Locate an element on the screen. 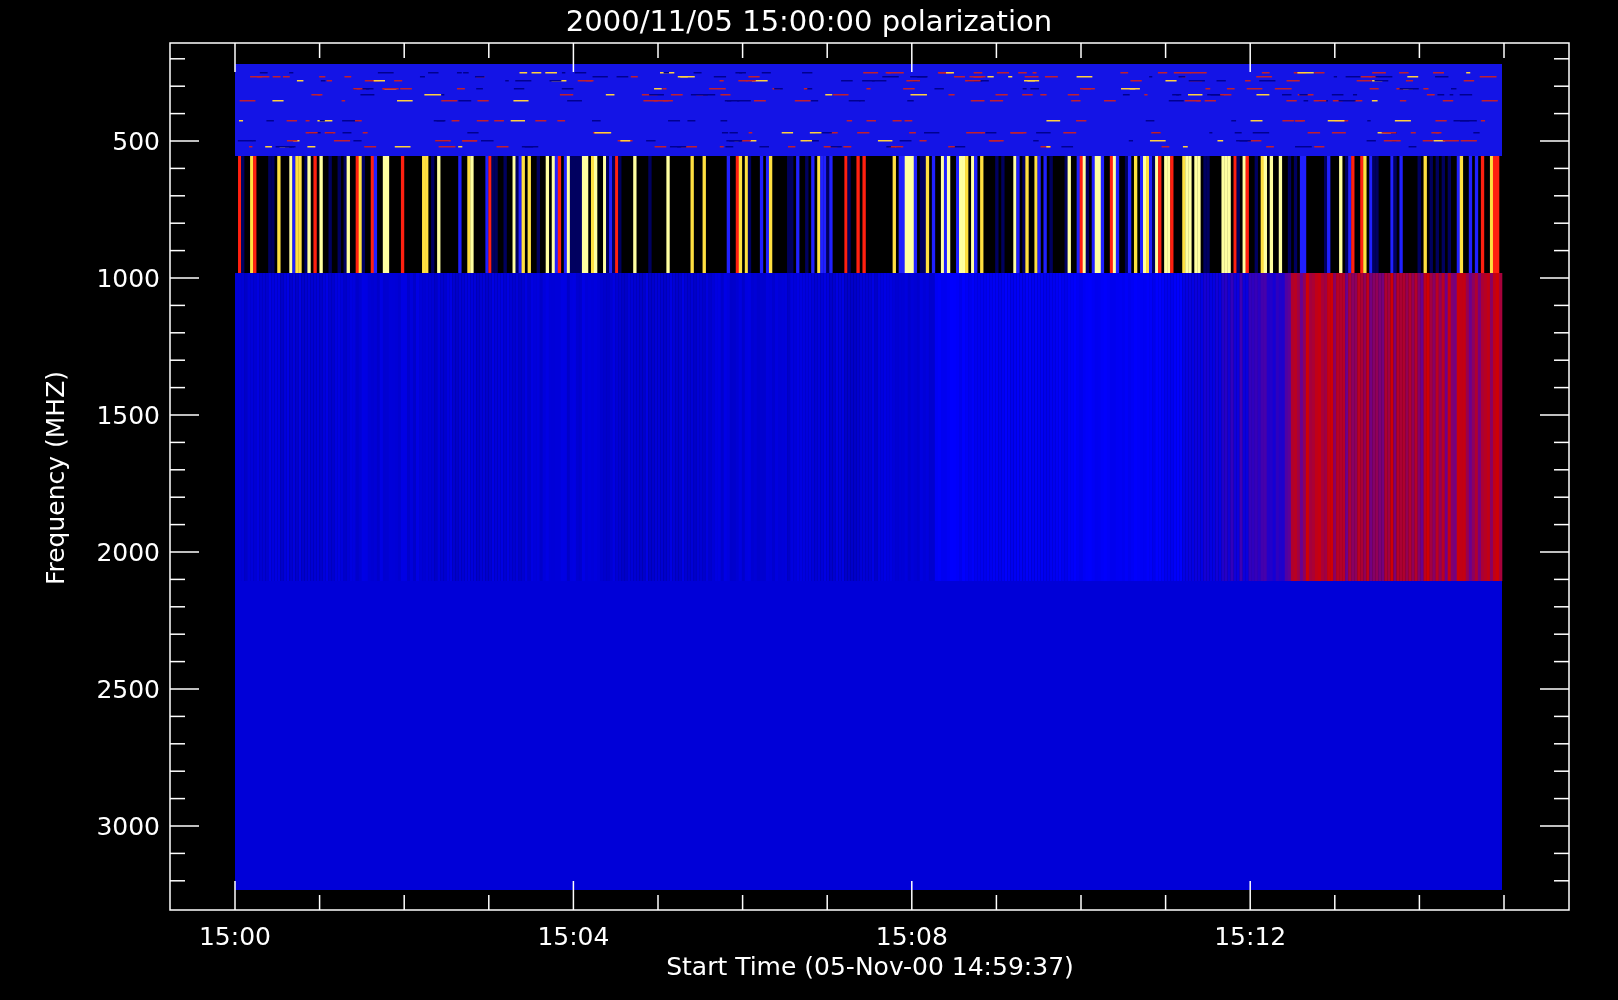 This screenshot has width=1618, height=1000. y-axis-label: Frequency (MHZ) is located at coordinates (55, 478).